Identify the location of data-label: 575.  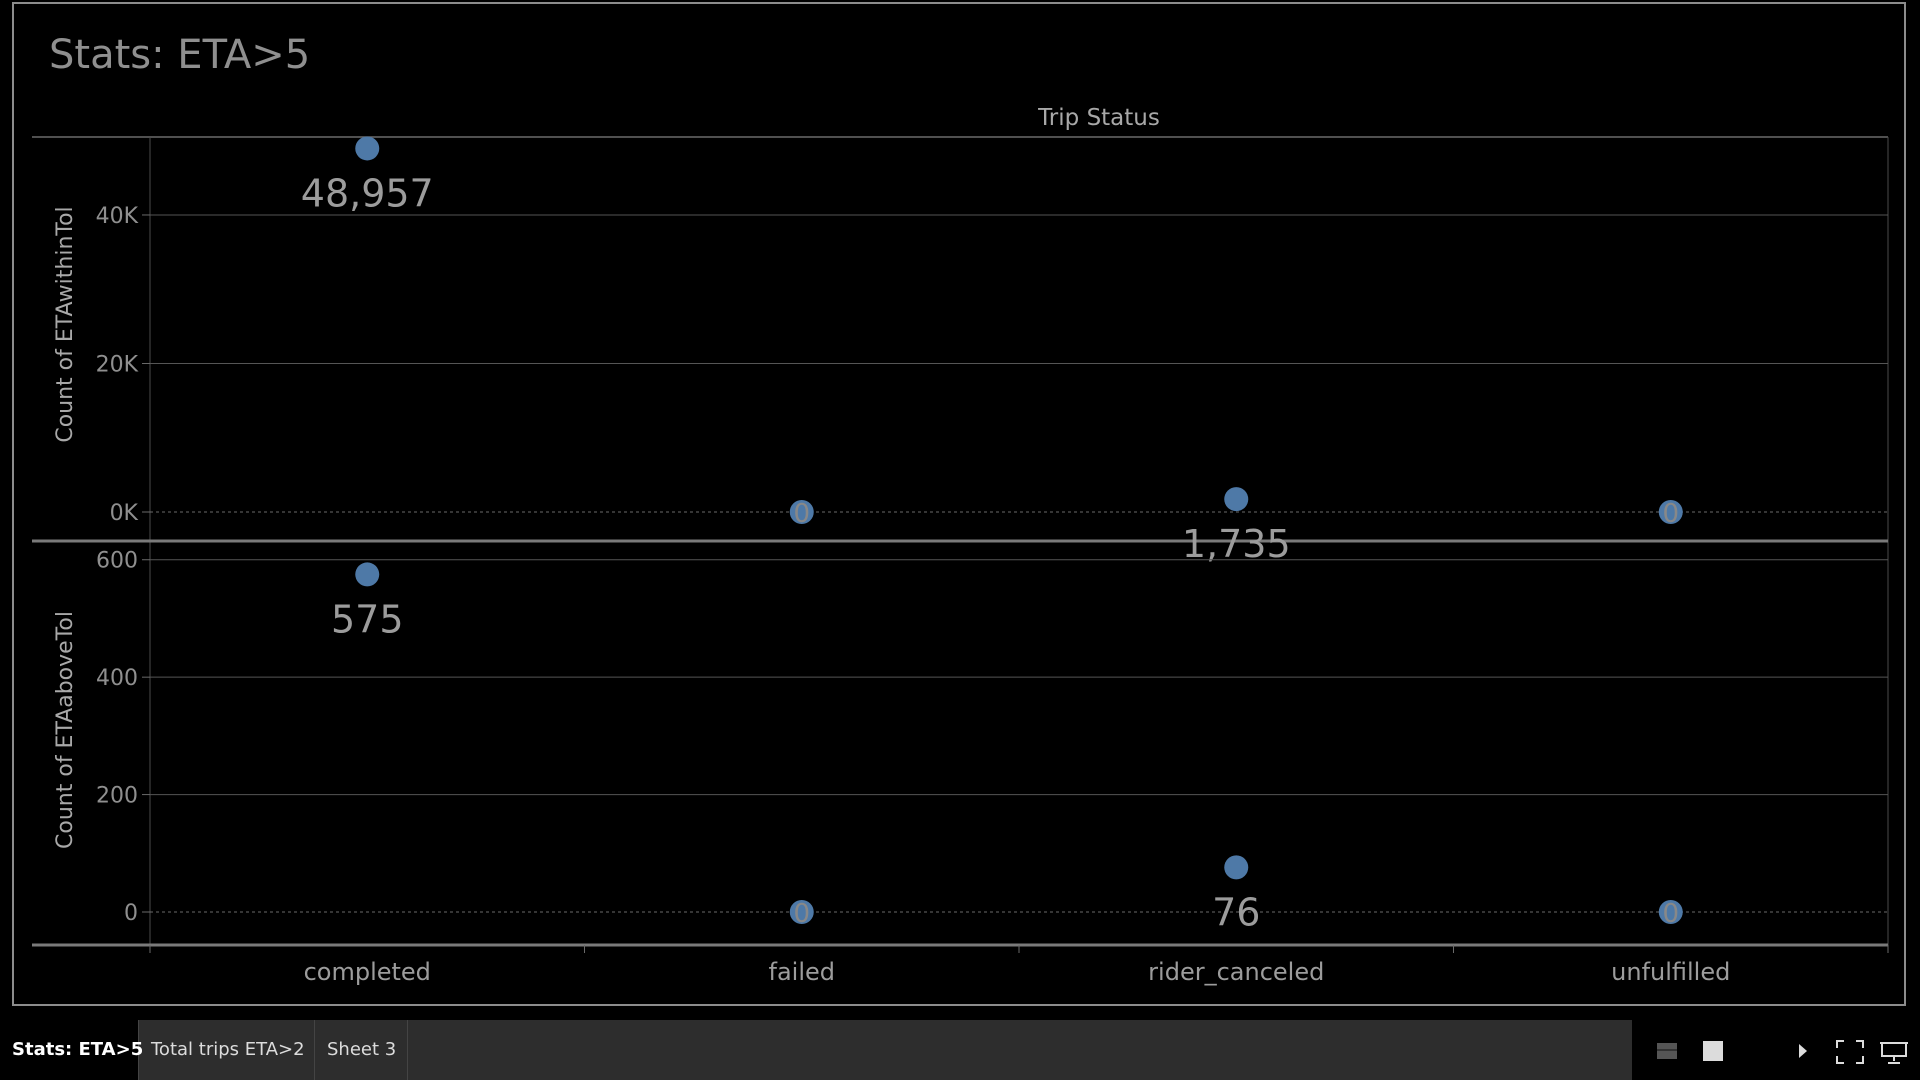
(367, 619).